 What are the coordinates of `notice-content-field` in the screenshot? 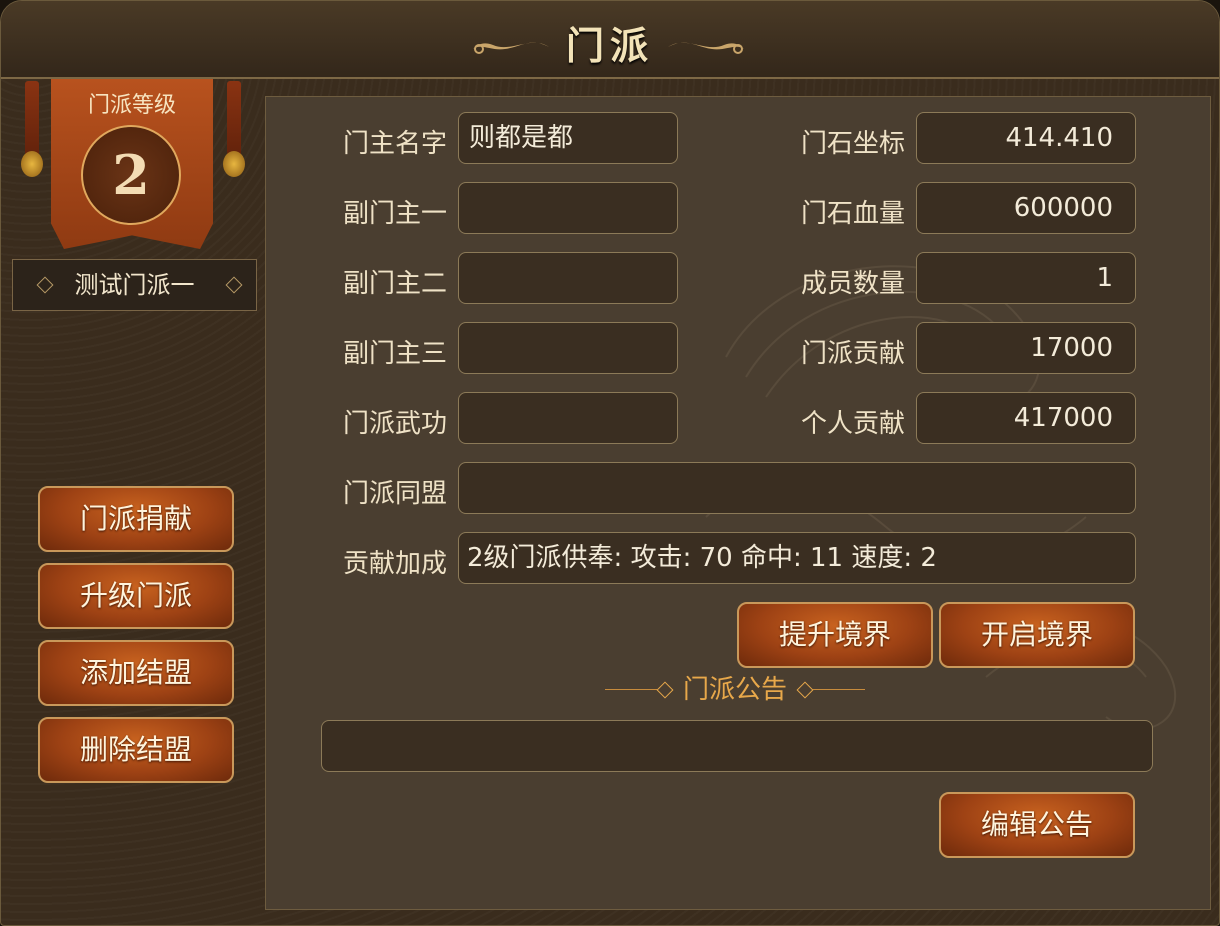 It's located at (737, 746).